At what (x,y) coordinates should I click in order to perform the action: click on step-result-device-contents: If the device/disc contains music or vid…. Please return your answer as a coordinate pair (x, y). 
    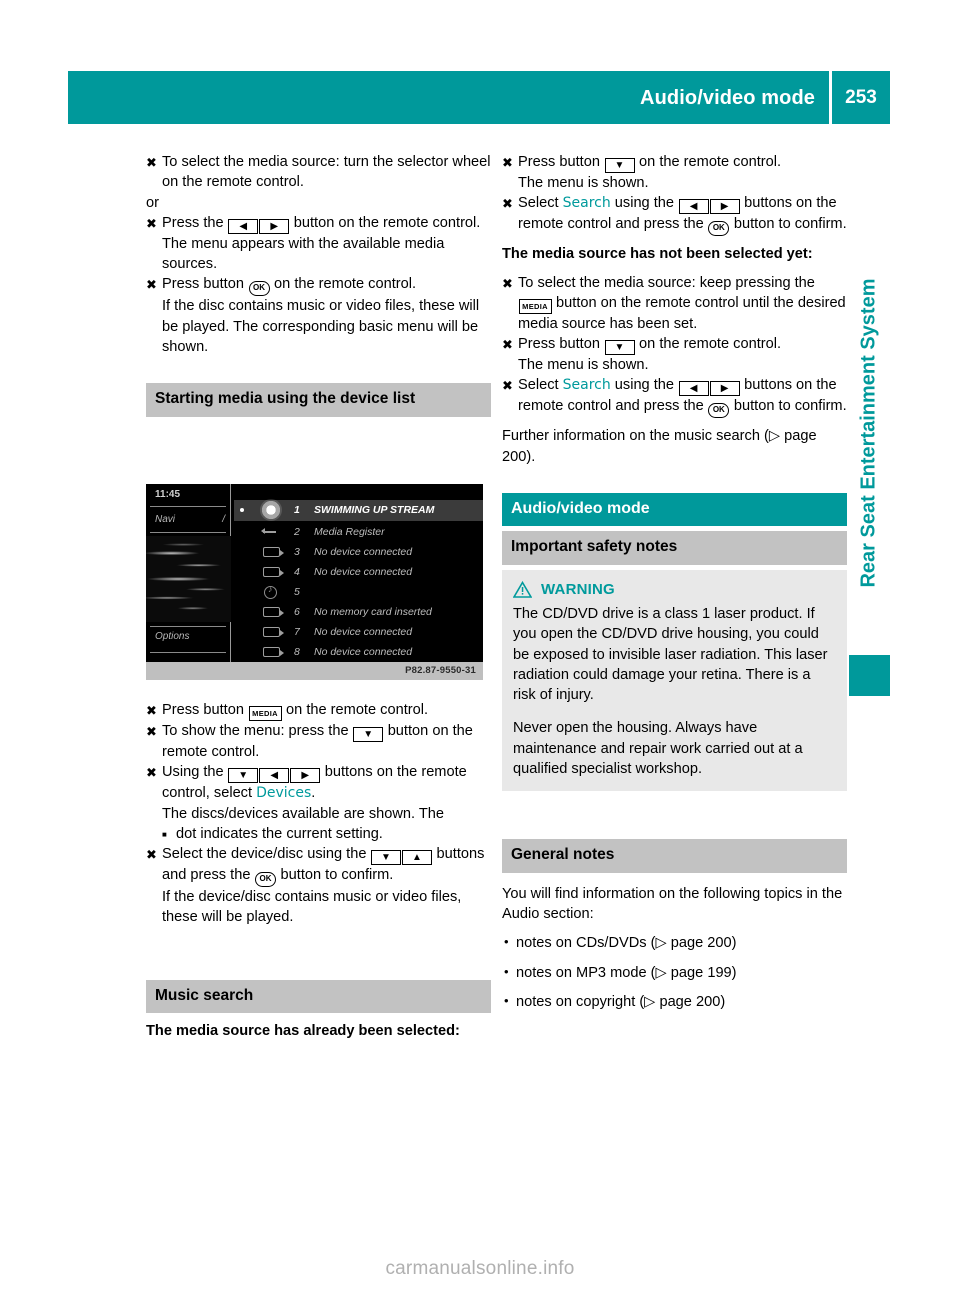
    Looking at the image, I should click on (312, 907).